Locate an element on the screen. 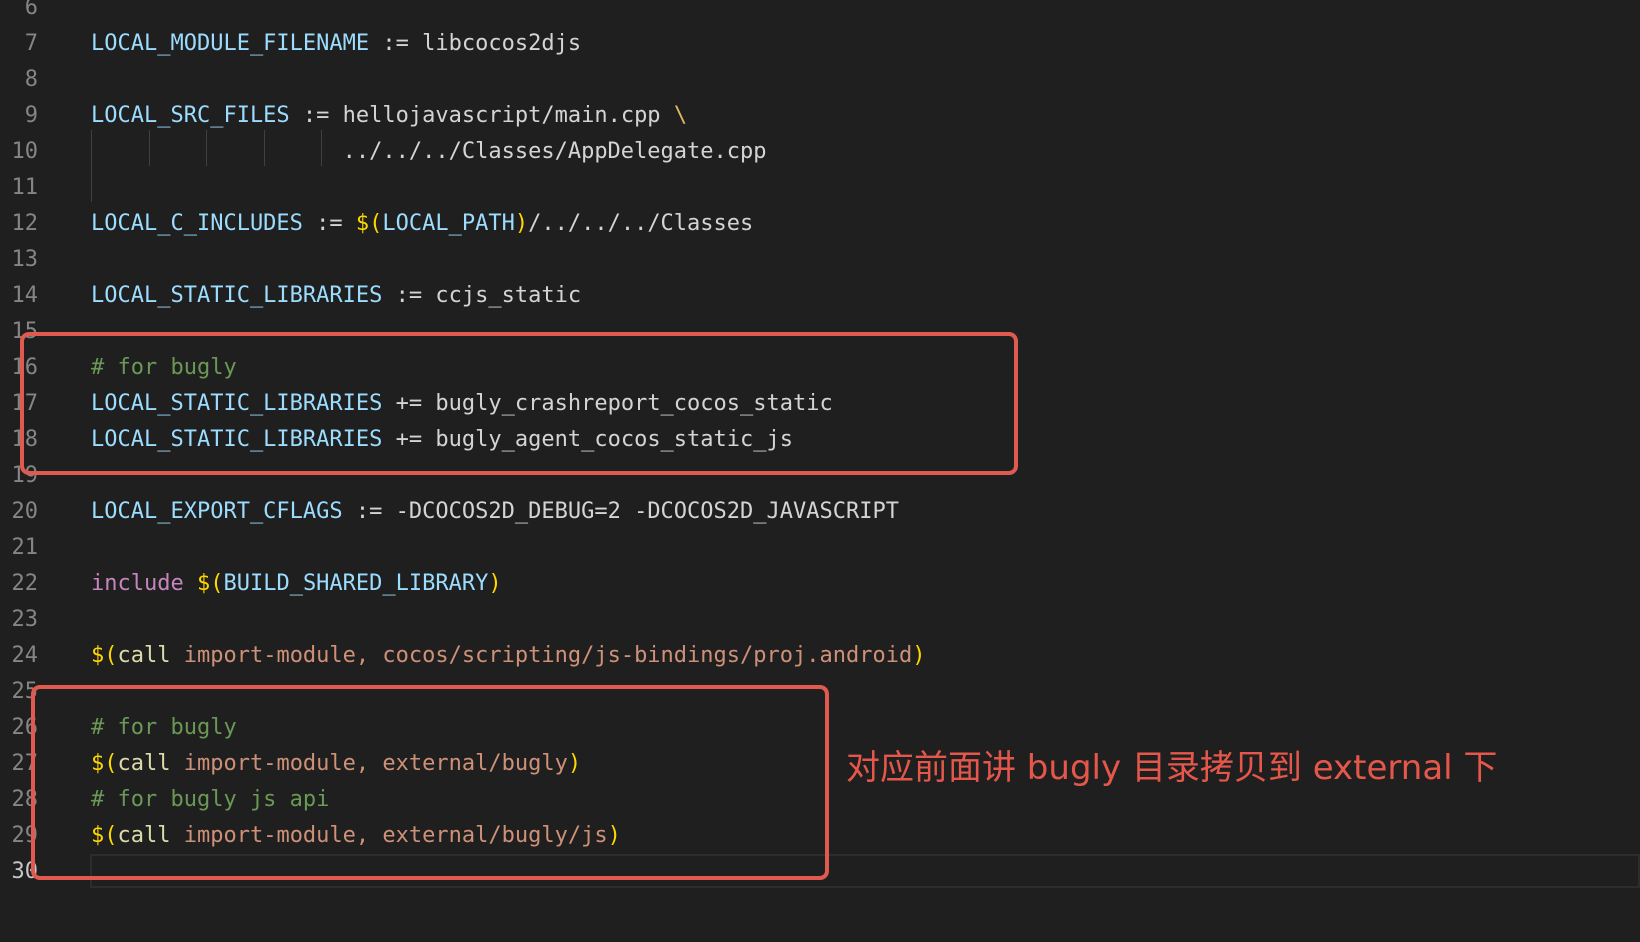 This screenshot has height=942, width=1640. line-number: 20 is located at coordinates (25, 511).